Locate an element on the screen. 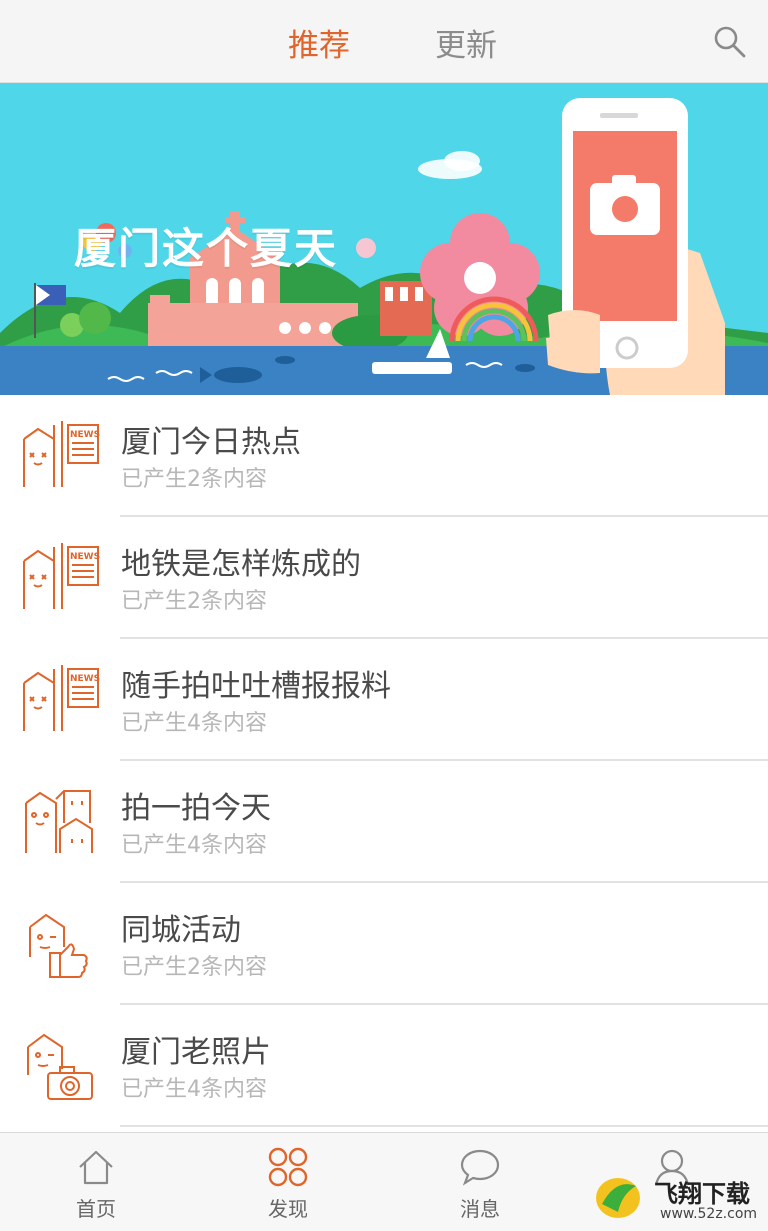 Image resolution: width=768 pixels, height=1231 pixels. nav-discover: 发现 is located at coordinates (288, 1182).